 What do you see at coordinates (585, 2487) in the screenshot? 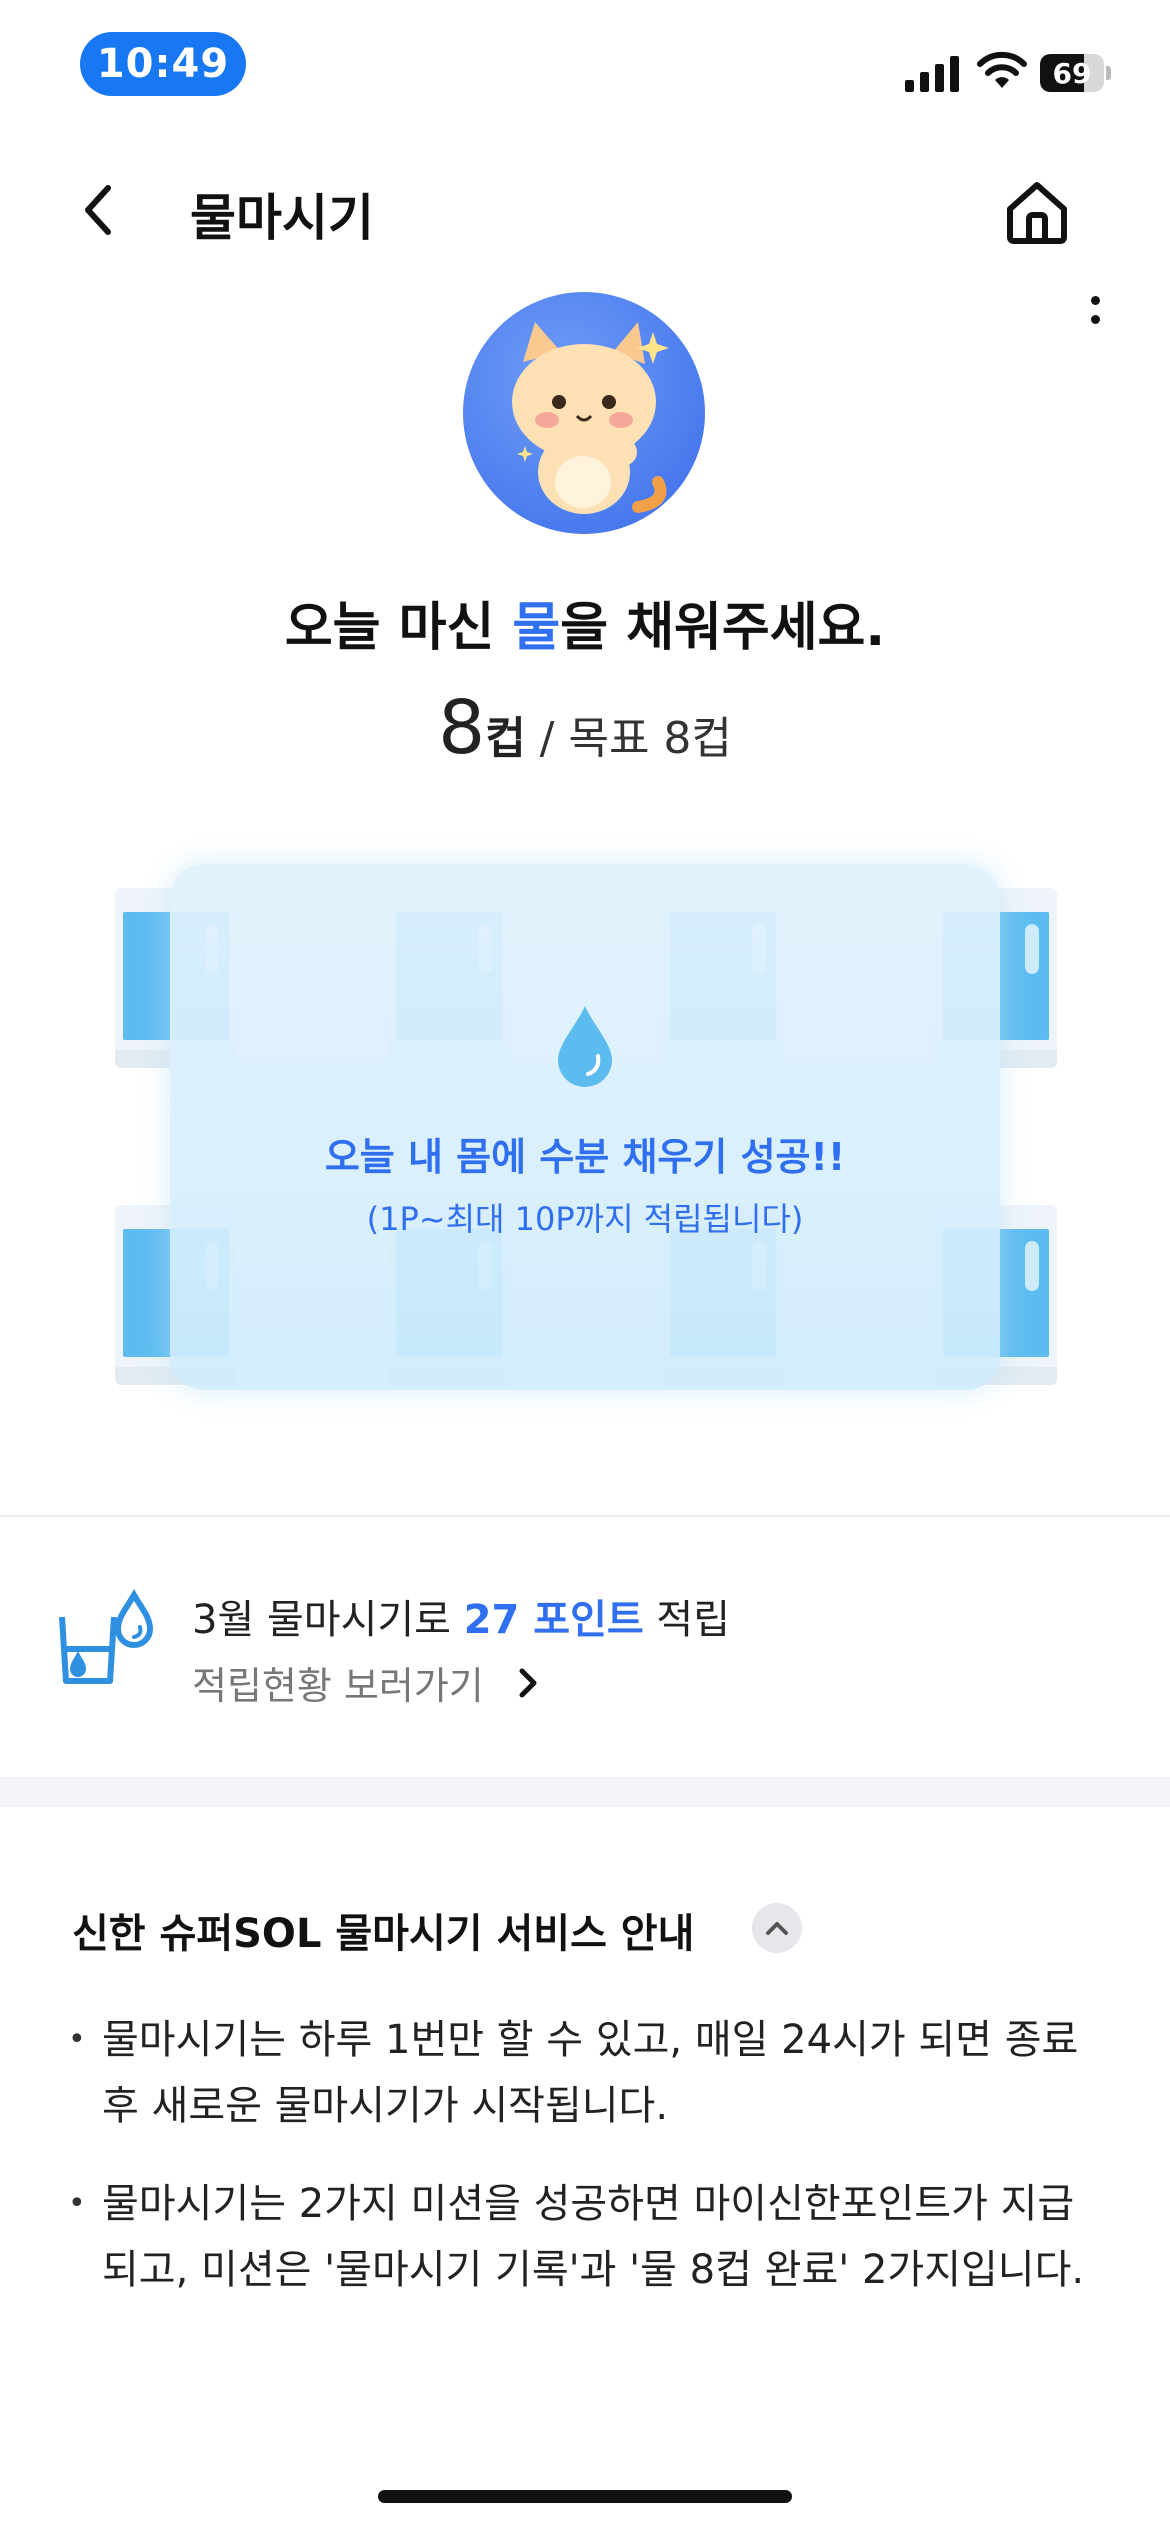
I see `scroll-fade` at bounding box center [585, 2487].